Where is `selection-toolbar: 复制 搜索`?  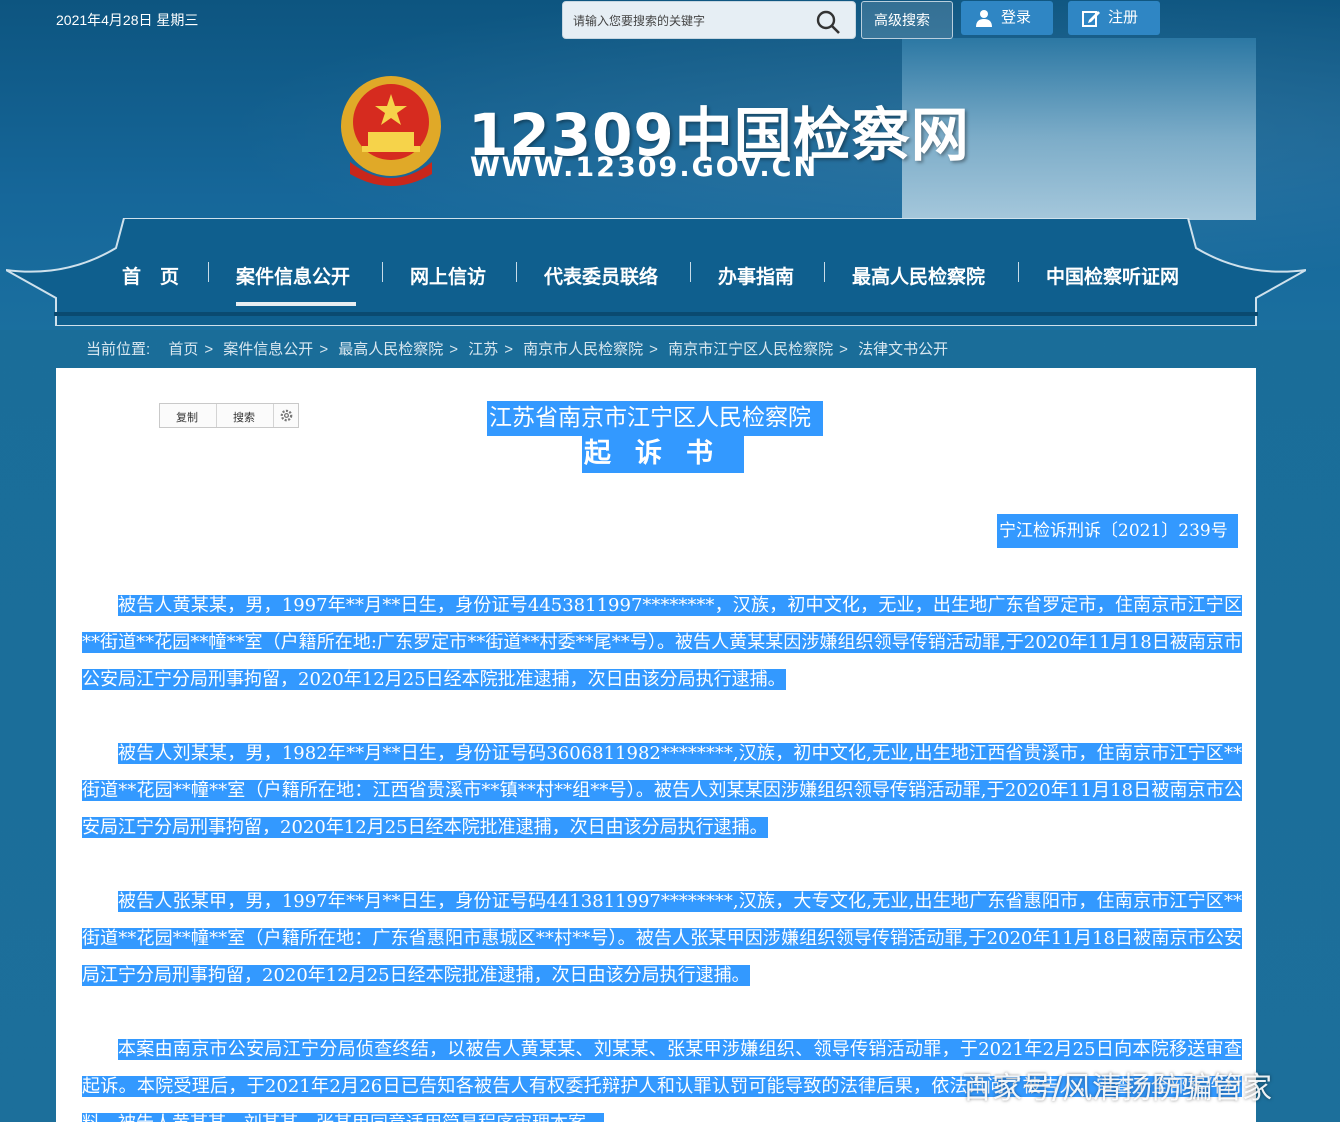 selection-toolbar: 复制 搜索 is located at coordinates (229, 415).